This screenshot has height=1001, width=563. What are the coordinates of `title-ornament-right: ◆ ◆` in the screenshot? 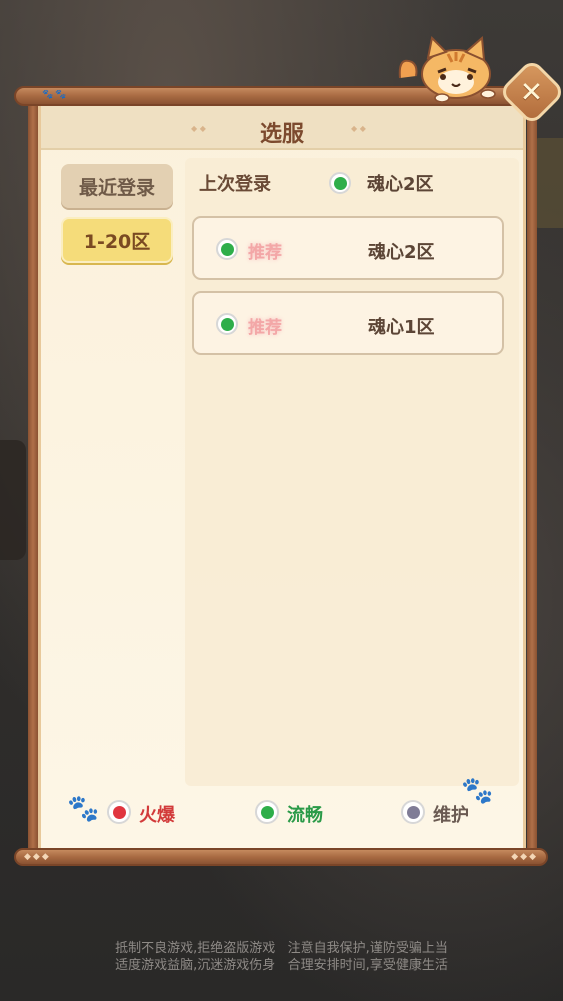 It's located at (358, 128).